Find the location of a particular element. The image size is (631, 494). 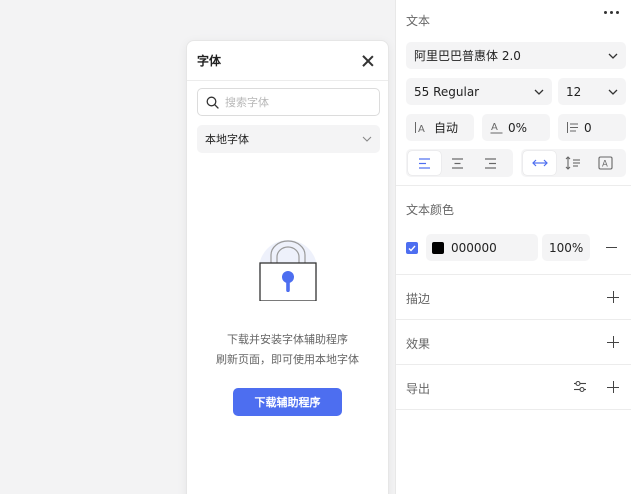

remove-color-icon is located at coordinates (611, 248).